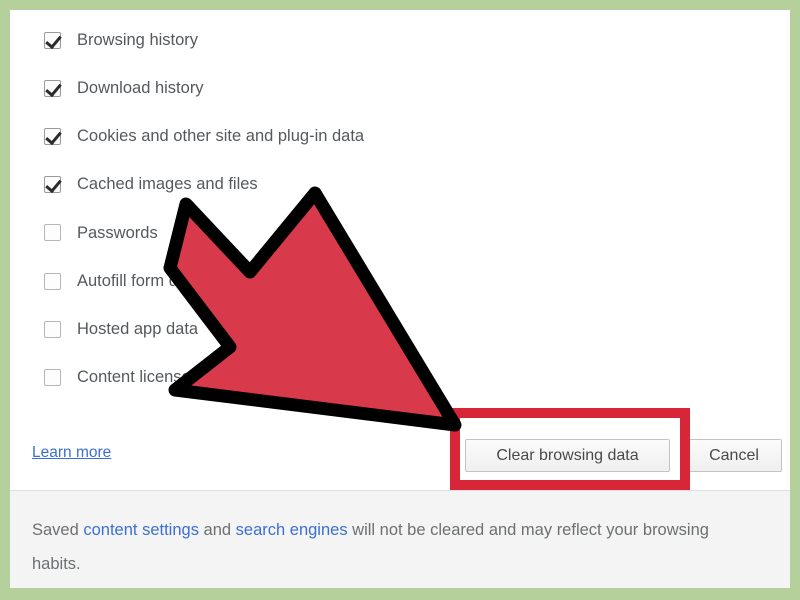 Image resolution: width=800 pixels, height=600 pixels. What do you see at coordinates (167, 184) in the screenshot?
I see `checkbox-label: Cached images and files` at bounding box center [167, 184].